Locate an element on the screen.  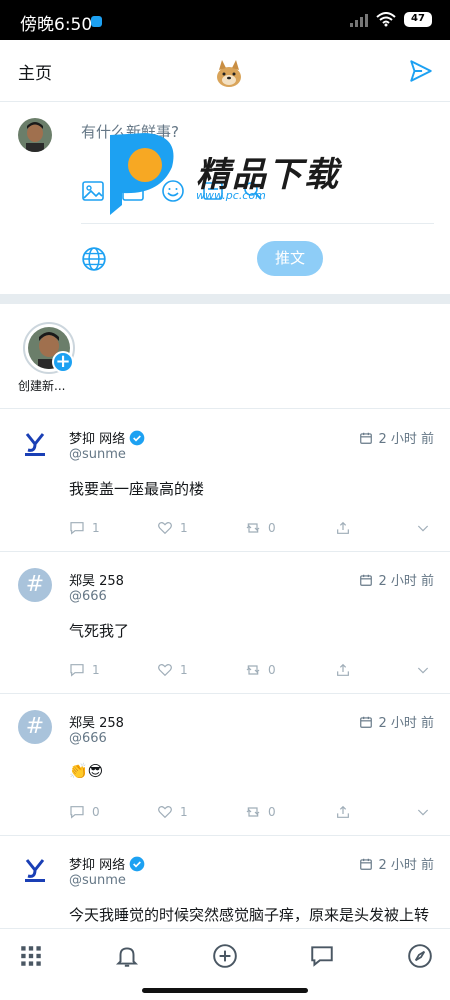
send-icon is located at coordinates (421, 71).